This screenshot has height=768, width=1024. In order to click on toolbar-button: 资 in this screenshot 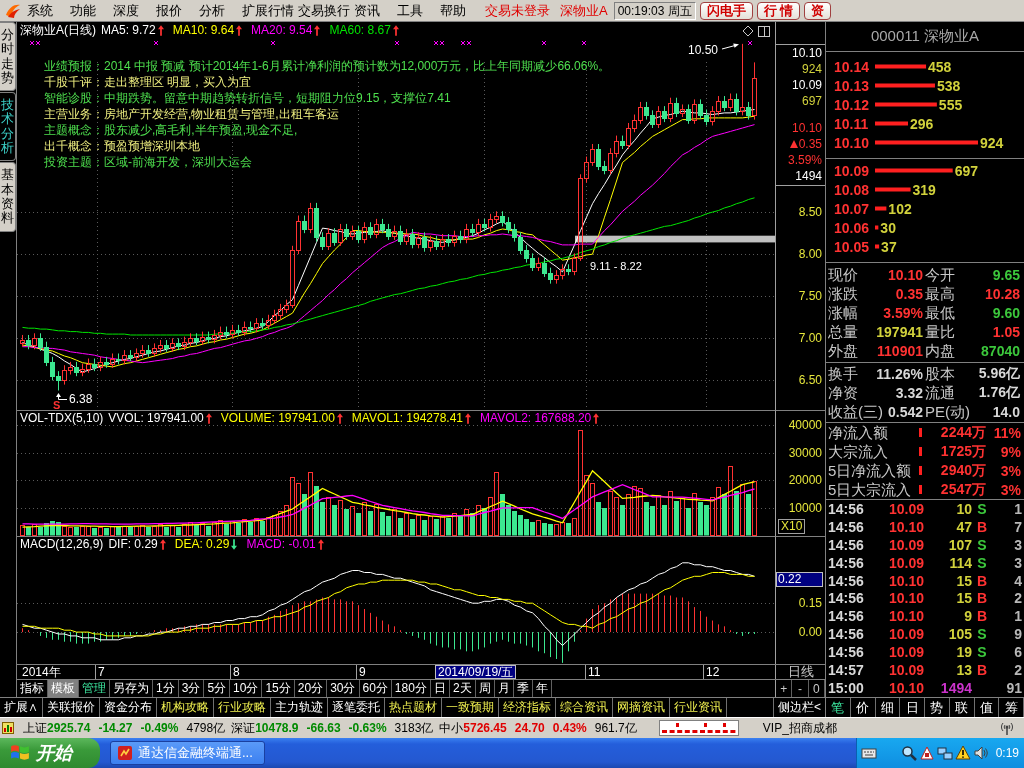, I will do `click(818, 10)`.